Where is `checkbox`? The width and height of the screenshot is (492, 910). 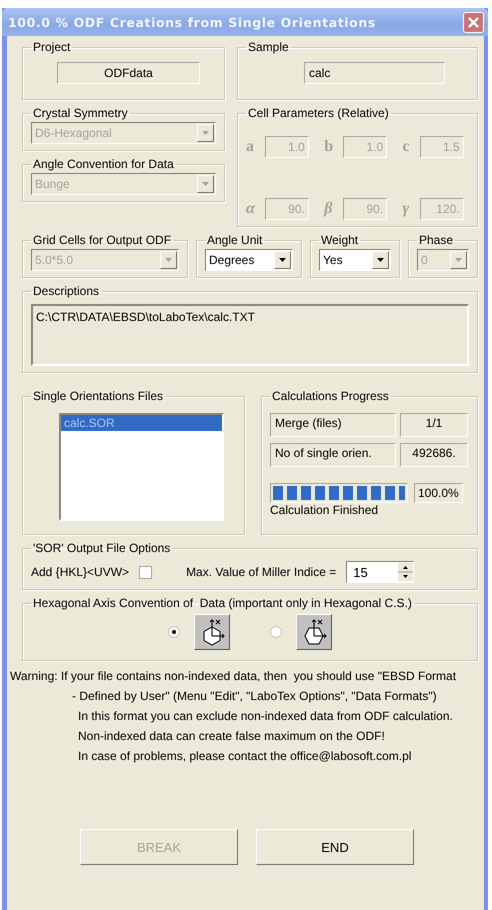
checkbox is located at coordinates (145, 572).